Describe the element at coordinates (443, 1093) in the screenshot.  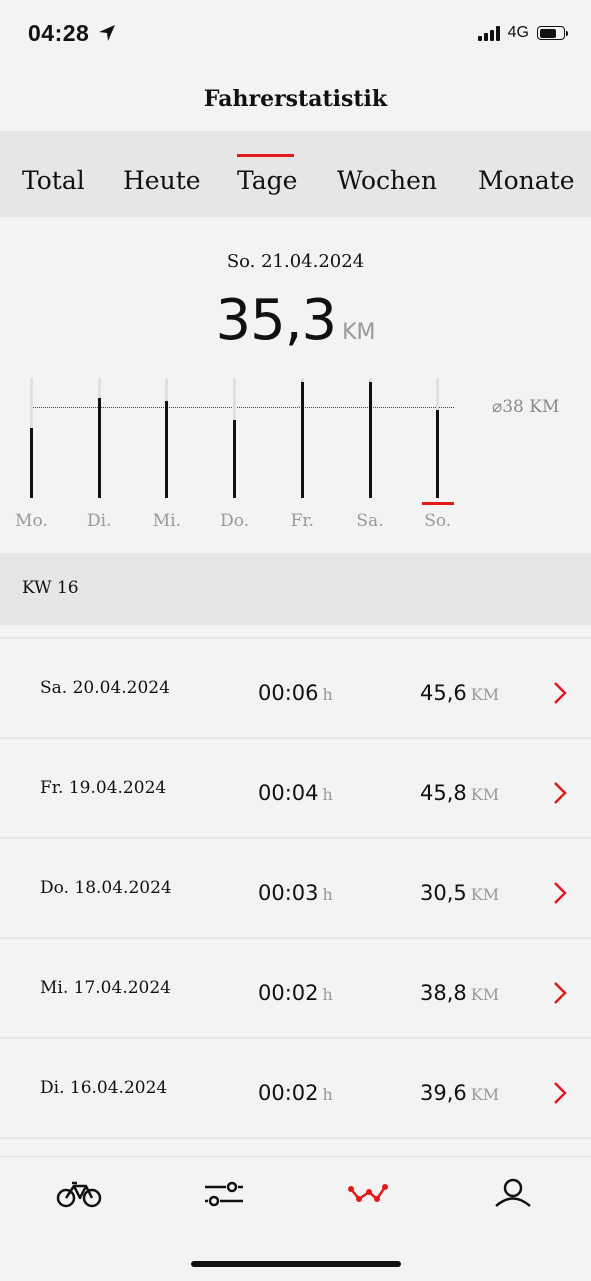
I see `distance-value: 39,6` at that location.